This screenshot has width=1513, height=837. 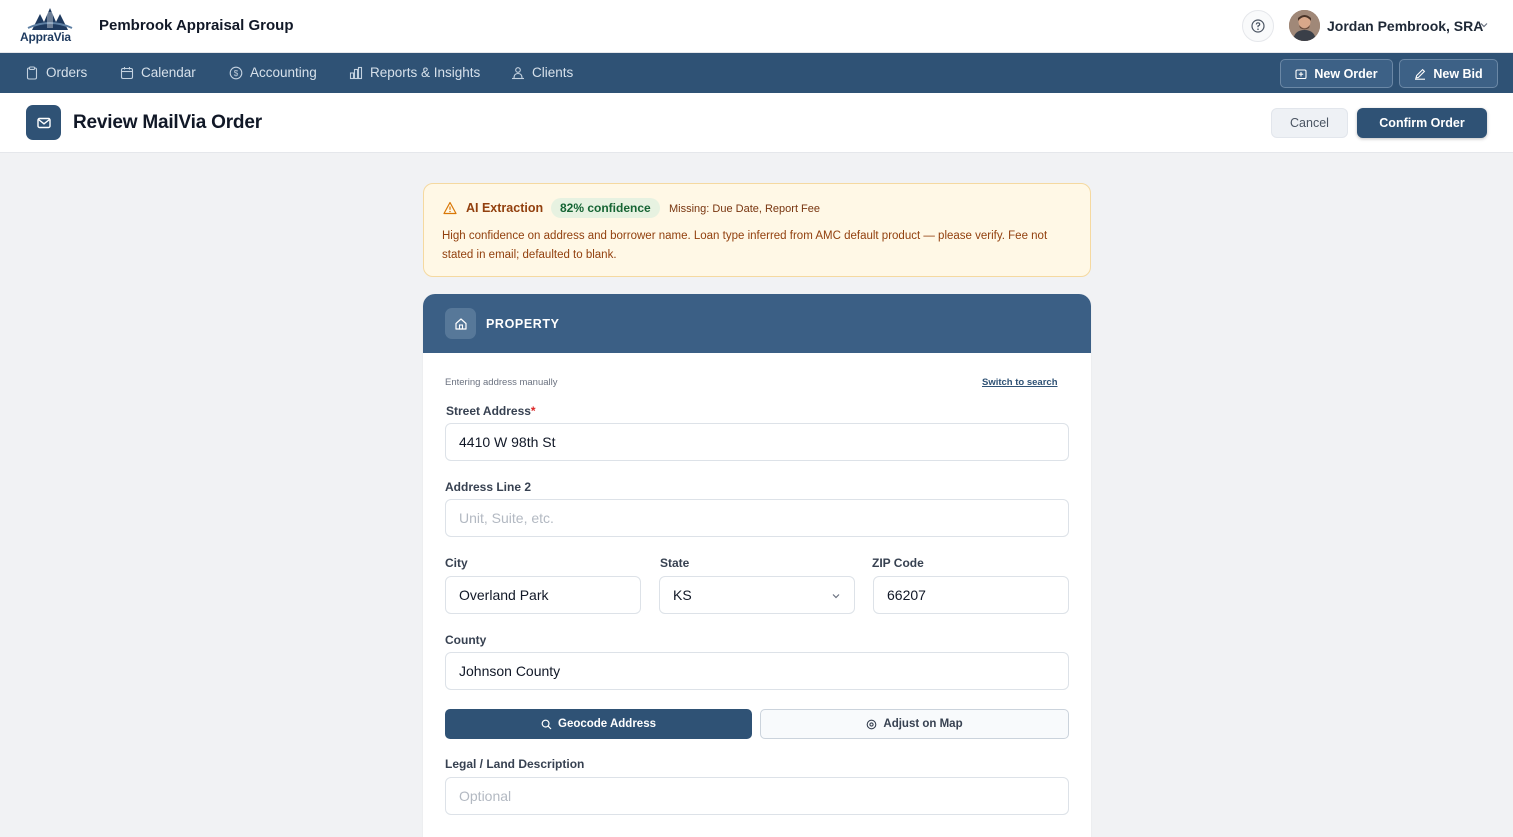 I want to click on help-icon, so click(x=1258, y=26).